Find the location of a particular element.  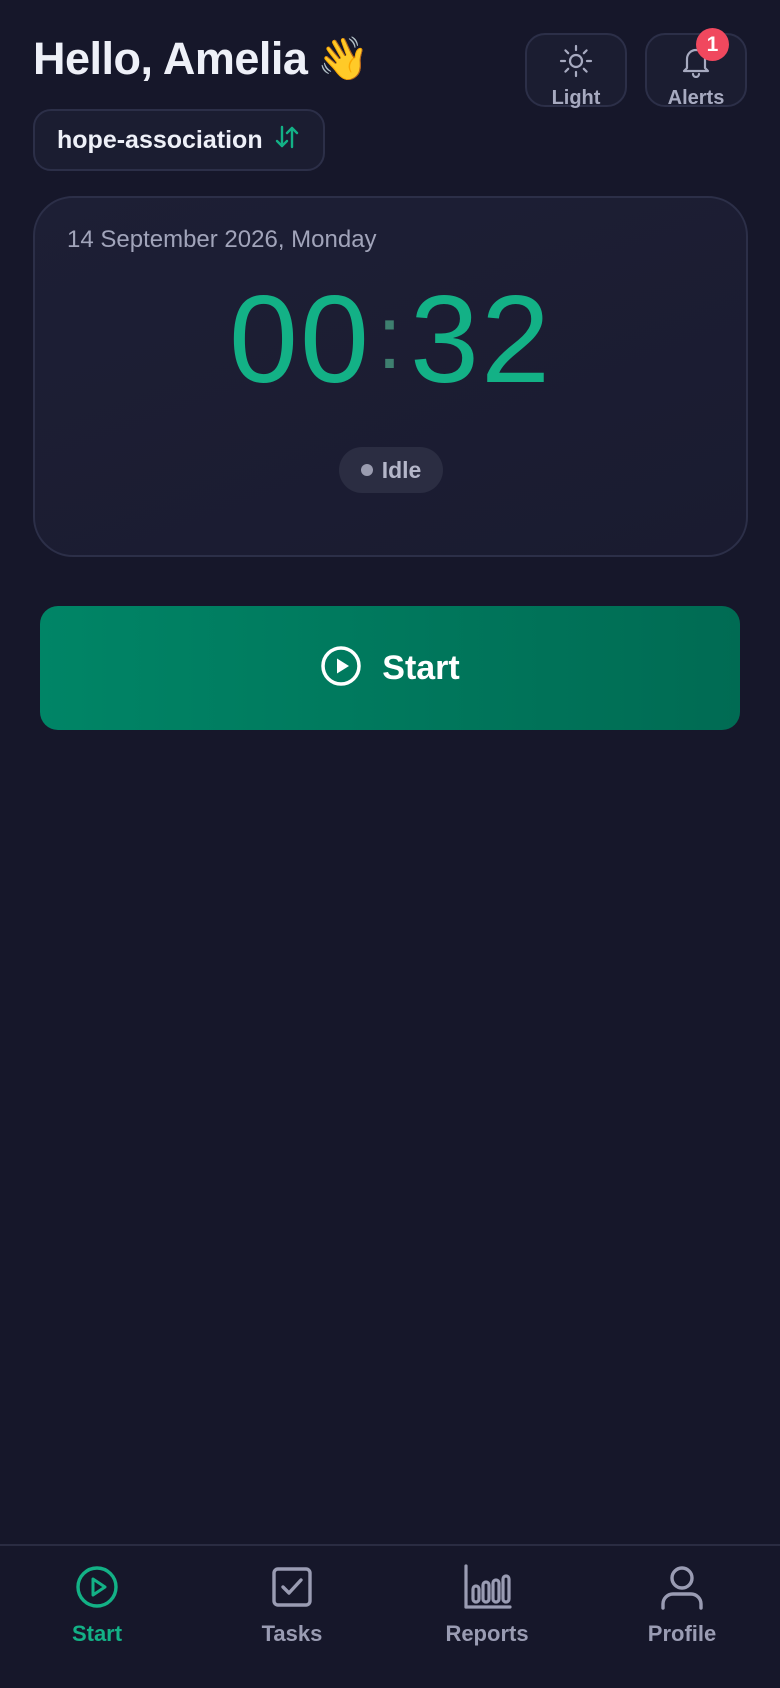

nav-item-reports: Reports is located at coordinates (487, 1605).